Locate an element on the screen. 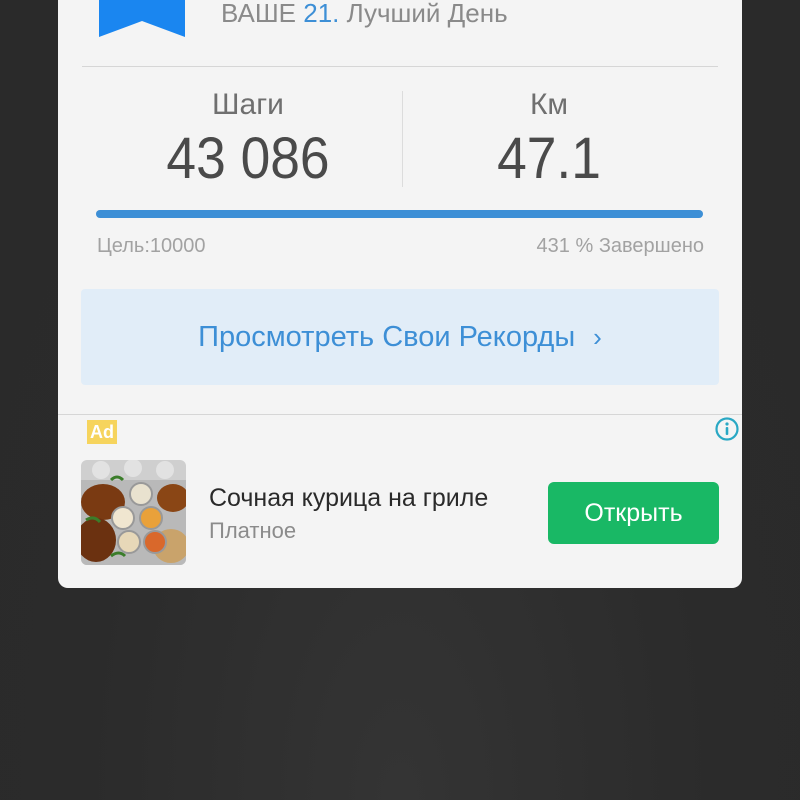 The height and width of the screenshot is (800, 800). view-records-button: Просмотреть Свои Рекорды › is located at coordinates (400, 337).